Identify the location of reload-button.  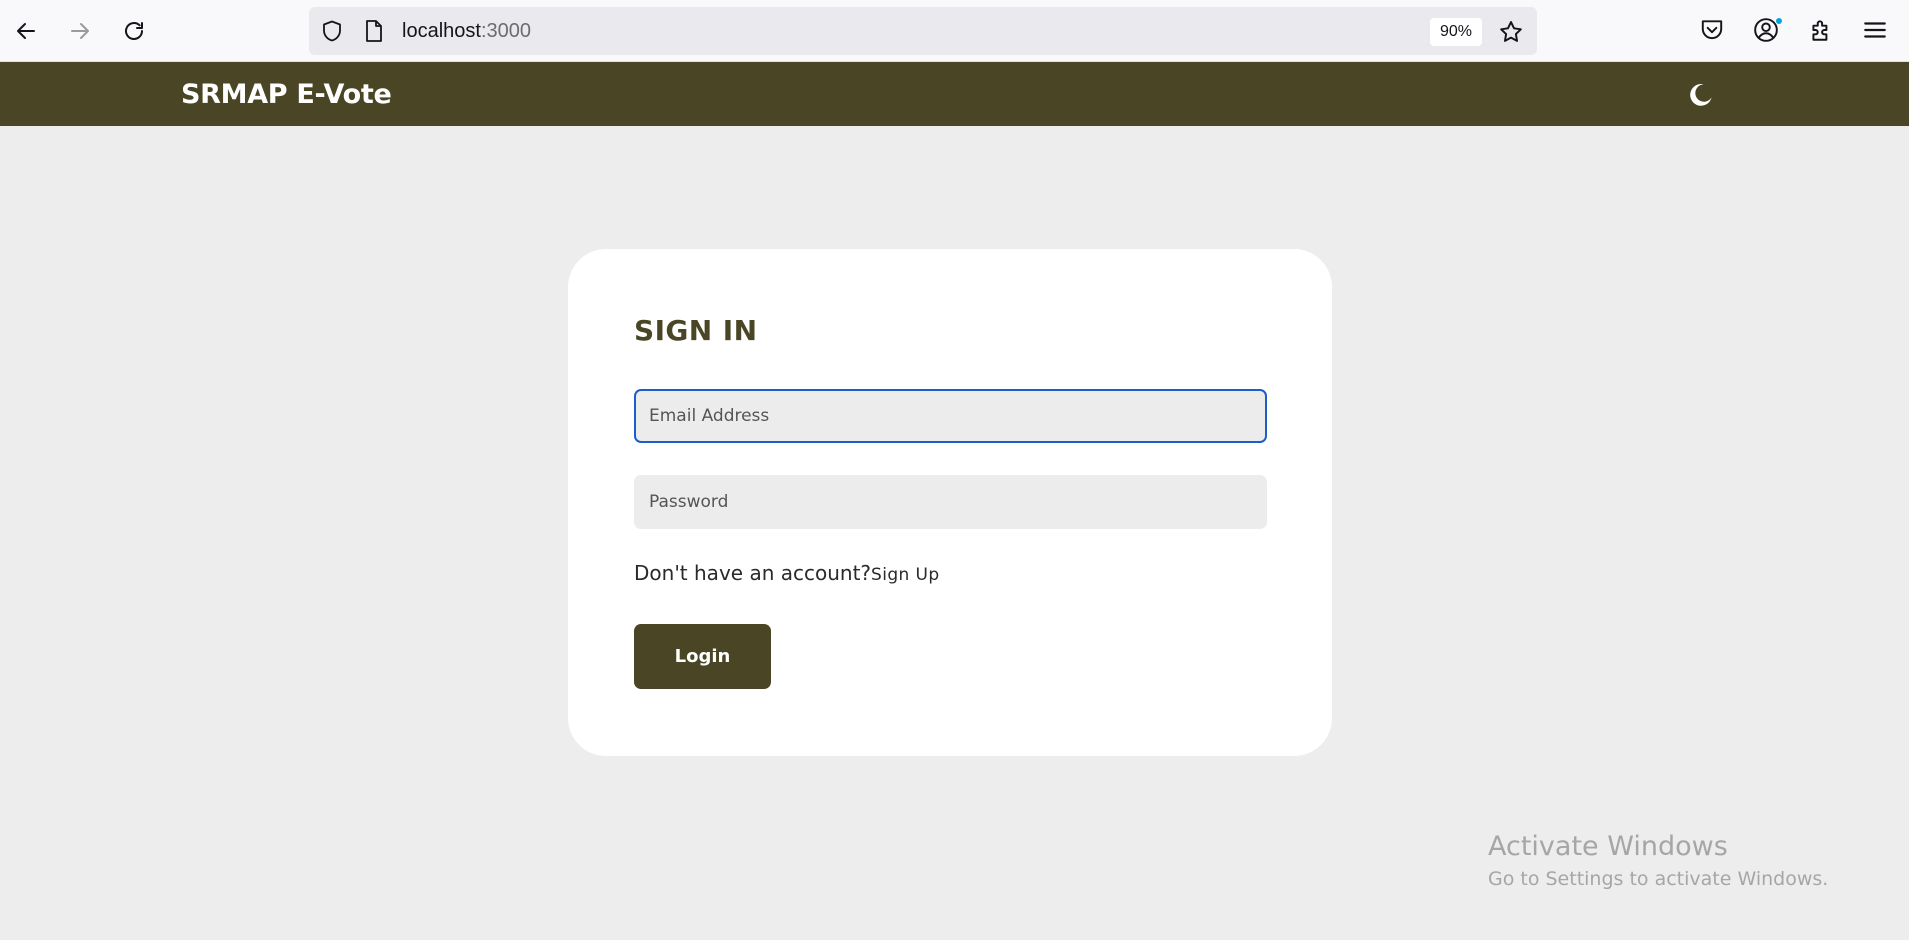
(134, 31).